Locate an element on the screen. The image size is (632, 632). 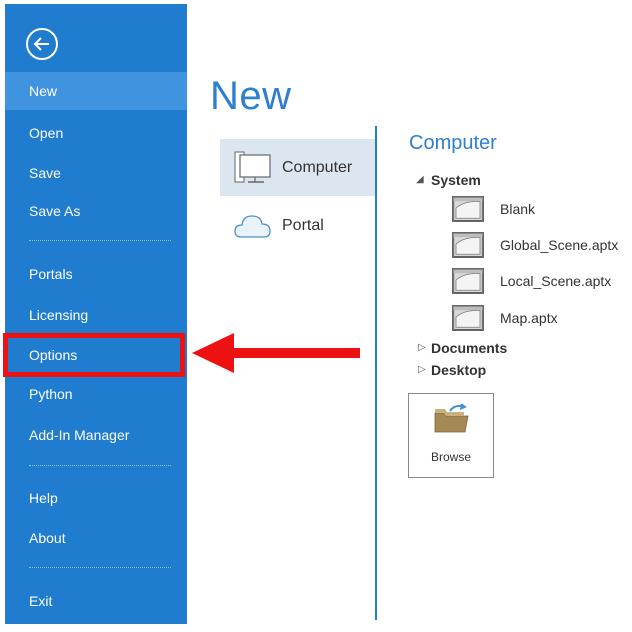
pane-divider is located at coordinates (376, 373).